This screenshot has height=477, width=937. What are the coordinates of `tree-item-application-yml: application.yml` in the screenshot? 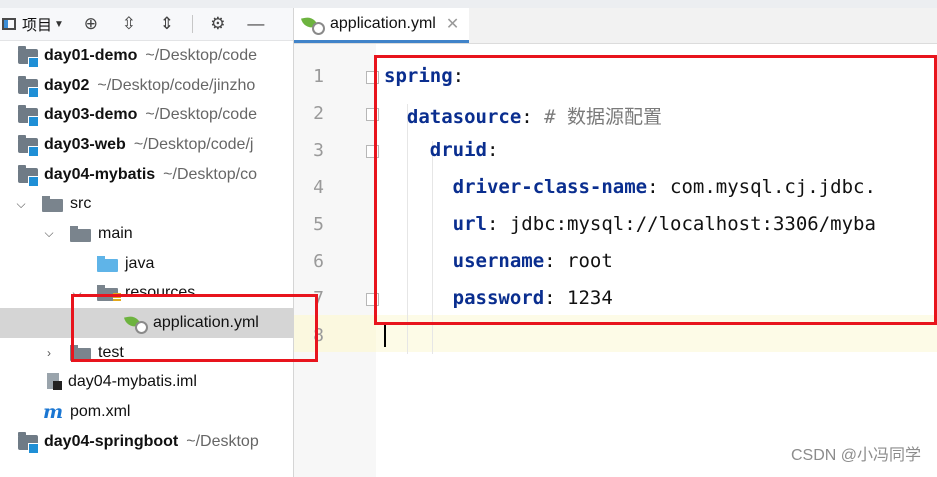 It's located at (146, 323).